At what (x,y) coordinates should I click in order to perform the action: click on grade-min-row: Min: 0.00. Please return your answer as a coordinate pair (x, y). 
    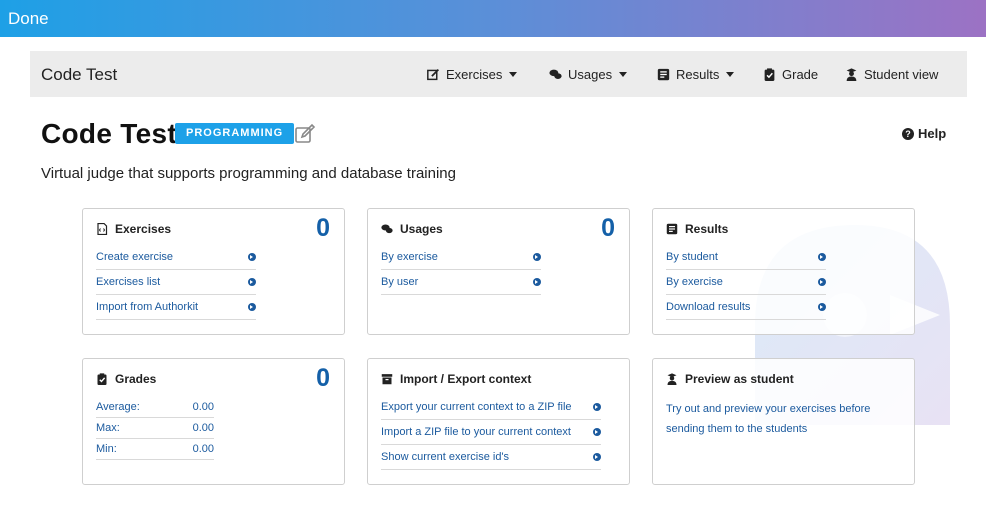
    Looking at the image, I should click on (155, 449).